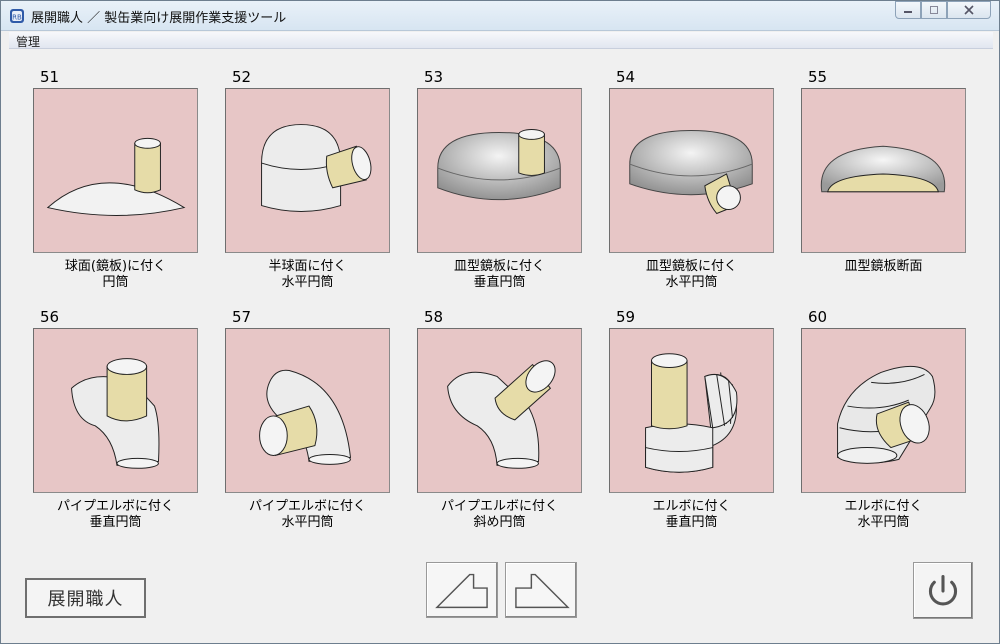  Describe the element at coordinates (159, 18) in the screenshot. I see `window-title: 展開職人 ／ 製缶業向け展開作業支援ツール` at that location.